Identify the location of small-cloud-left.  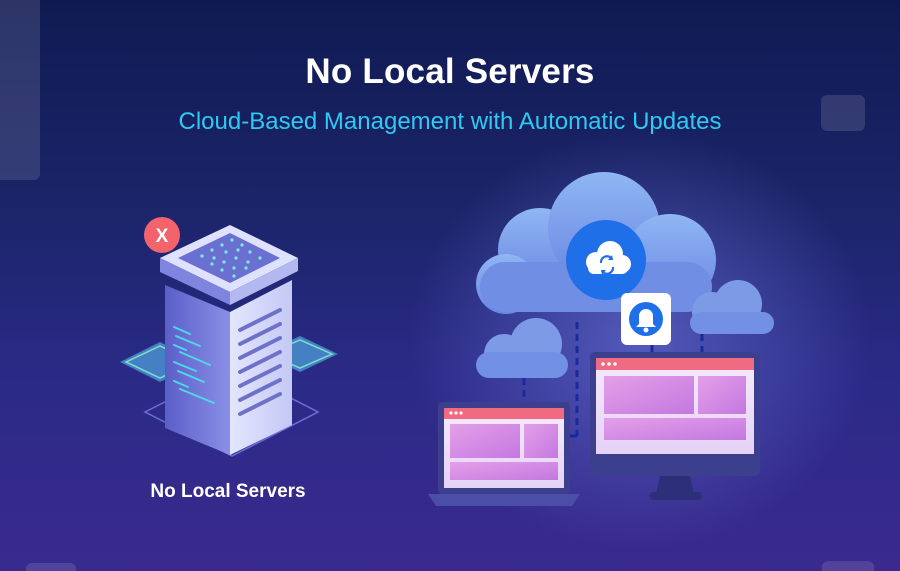
(522, 348).